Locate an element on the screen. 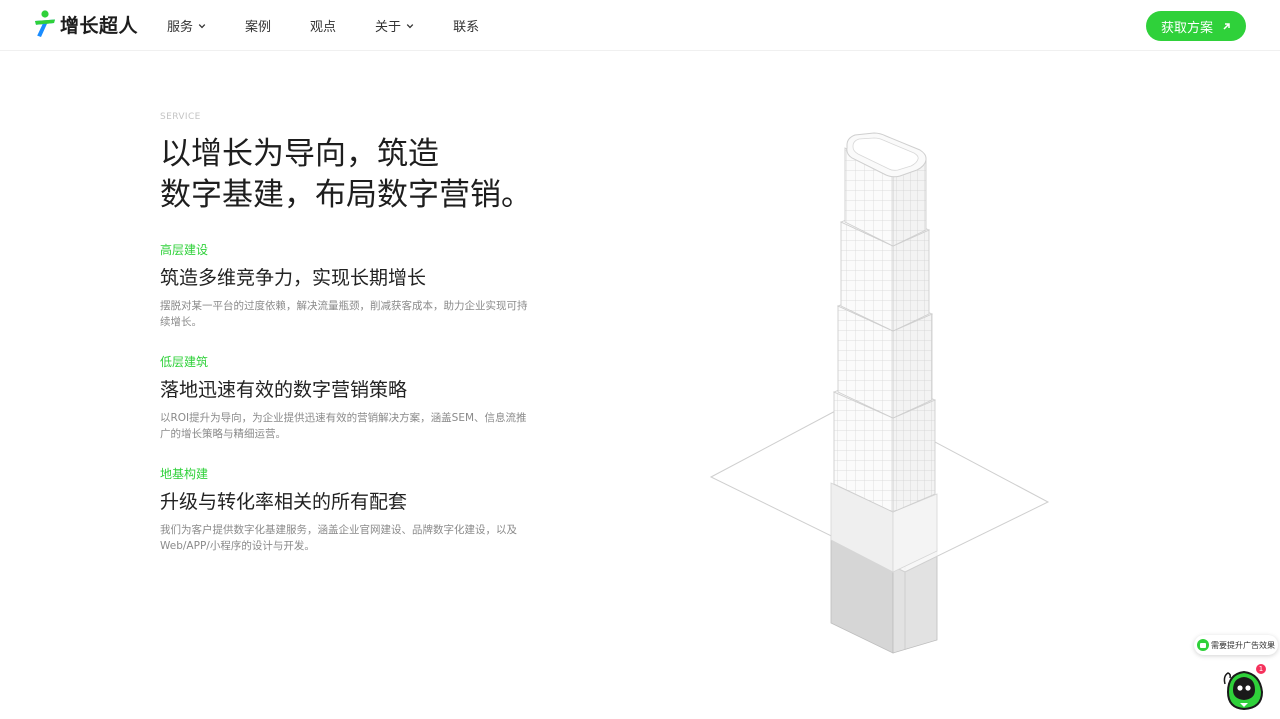 This screenshot has height=719, width=1280. feature-description: 摆脱对某一平台的过度依赖，解决流量瓶颈，削减获客成本，助力企业实现可持续增长。 is located at coordinates (344, 314).